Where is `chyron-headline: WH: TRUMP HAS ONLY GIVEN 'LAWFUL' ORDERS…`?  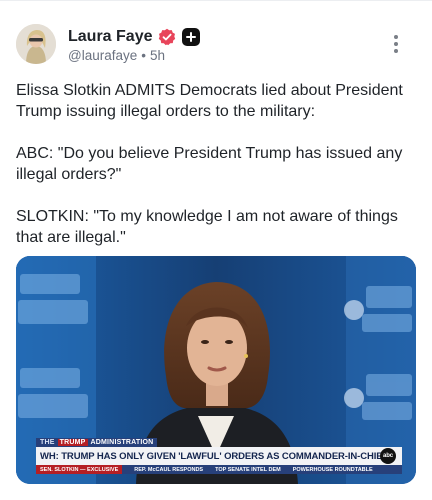
chyron-headline: WH: TRUMP HAS ONLY GIVEN 'LAWFUL' ORDERS… is located at coordinates (214, 456).